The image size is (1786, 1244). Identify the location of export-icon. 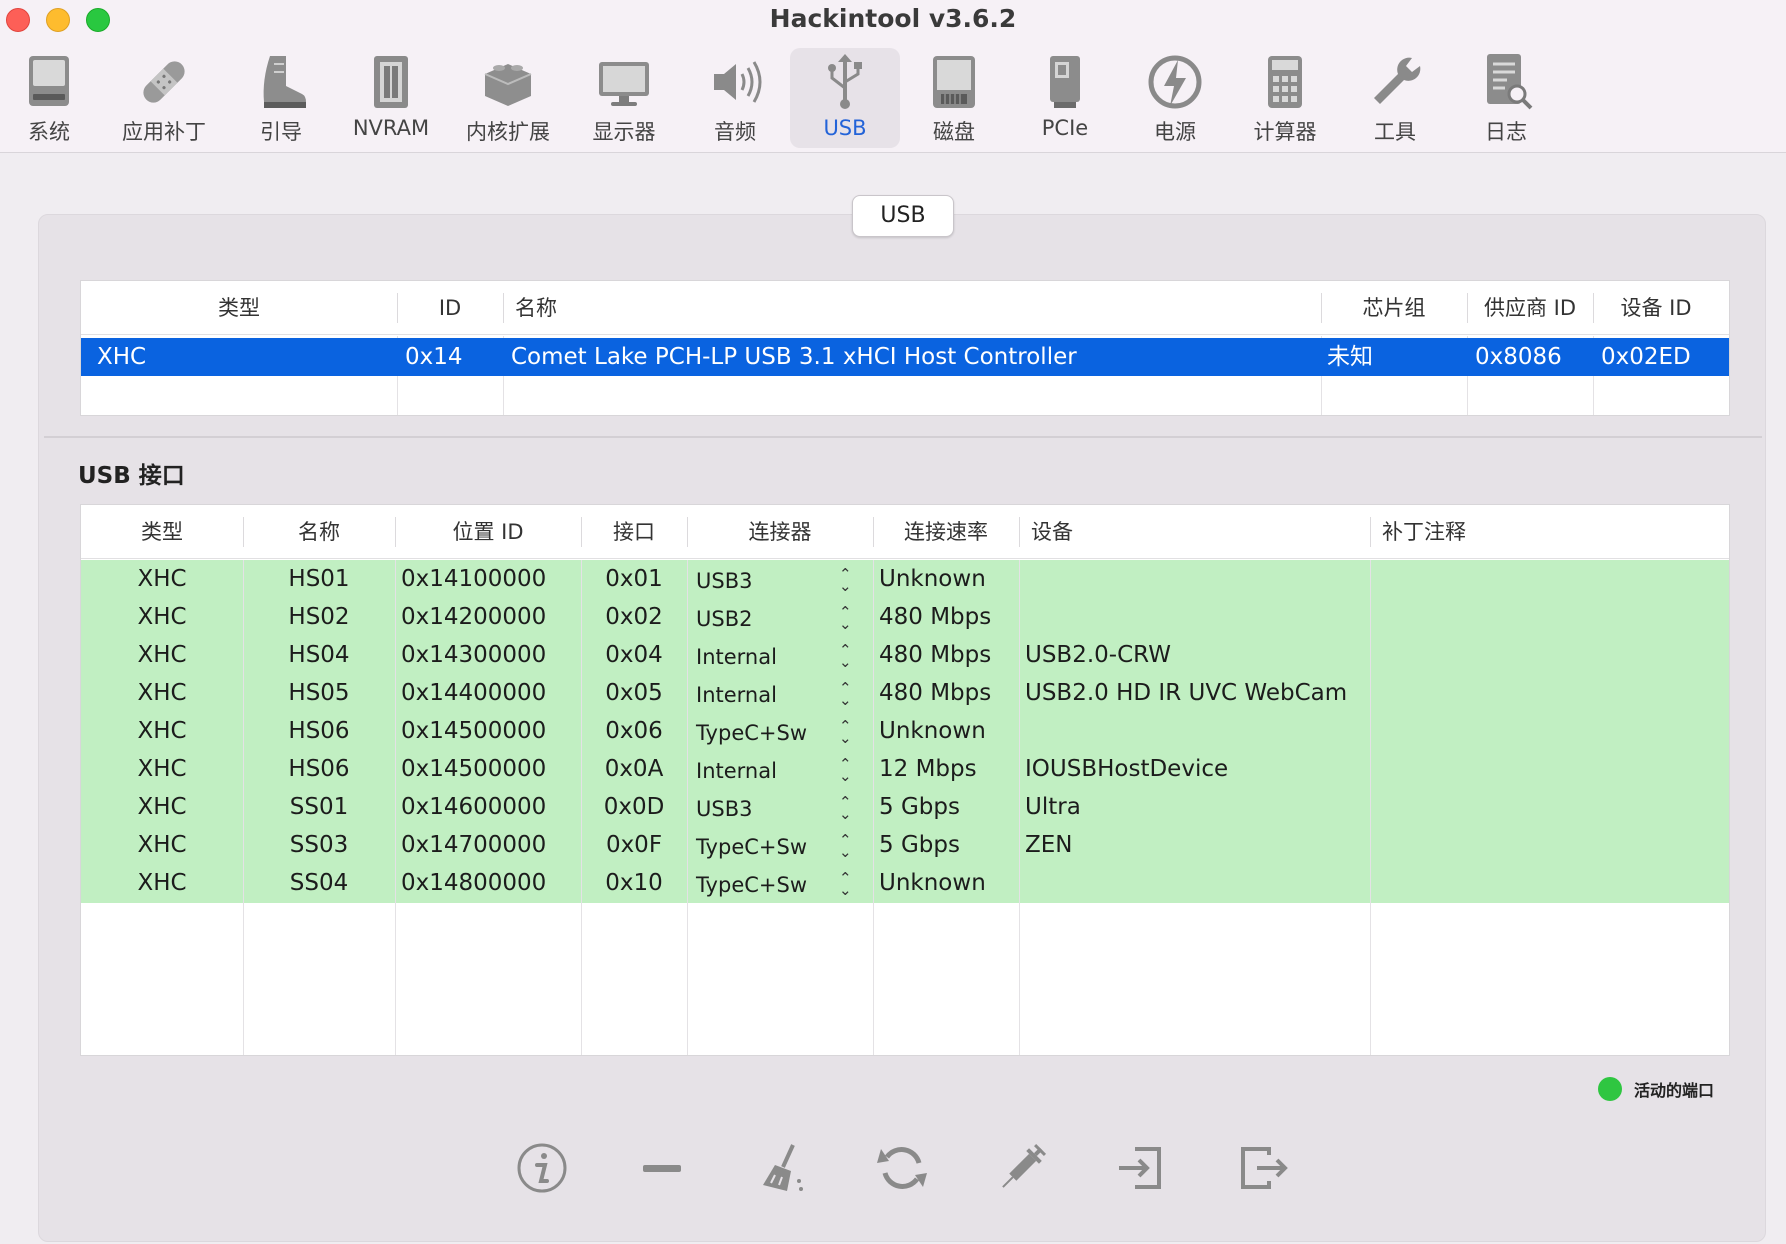
(1264, 1168).